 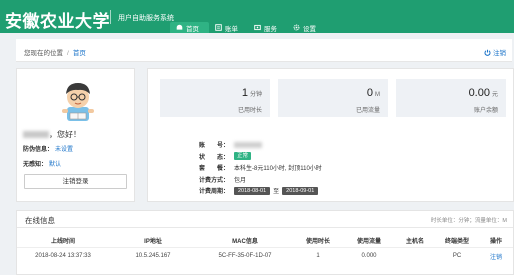 I want to click on stat-label: 已用时长, so click(x=249, y=111).